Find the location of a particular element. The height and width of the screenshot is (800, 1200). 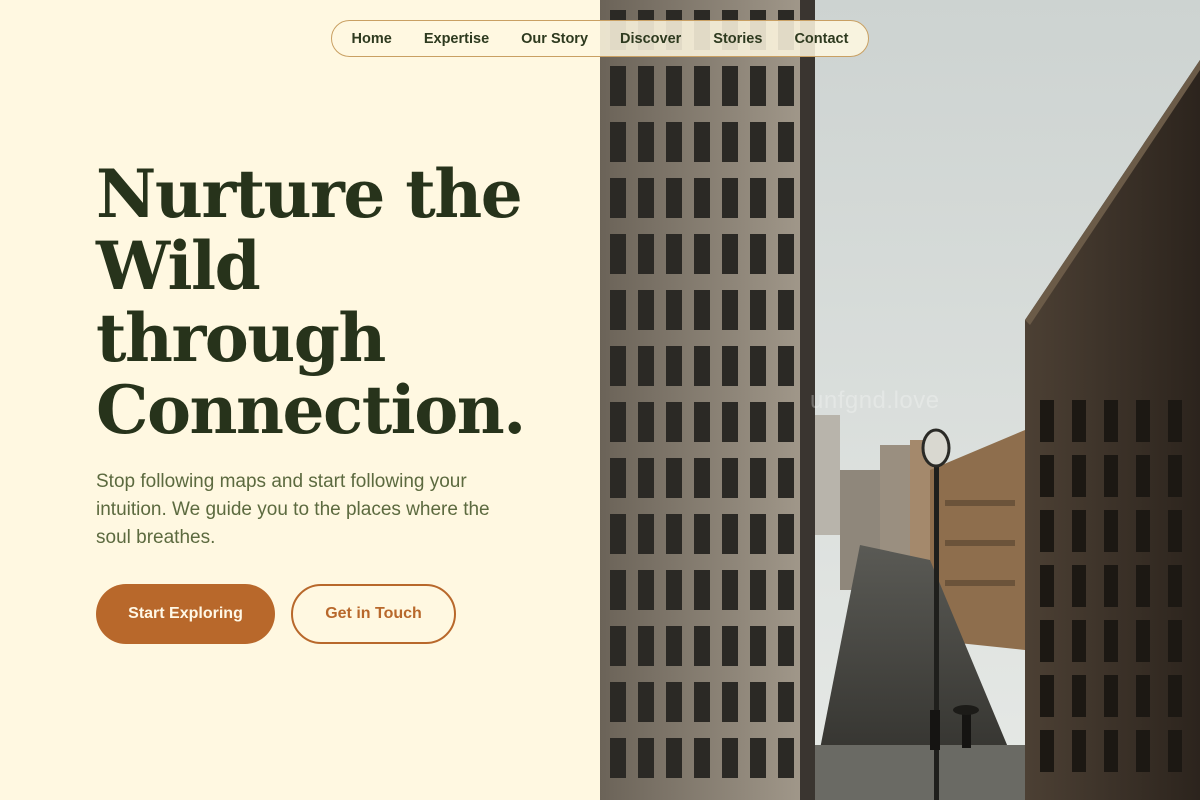

nav-expertise: Expertise is located at coordinates (456, 39).